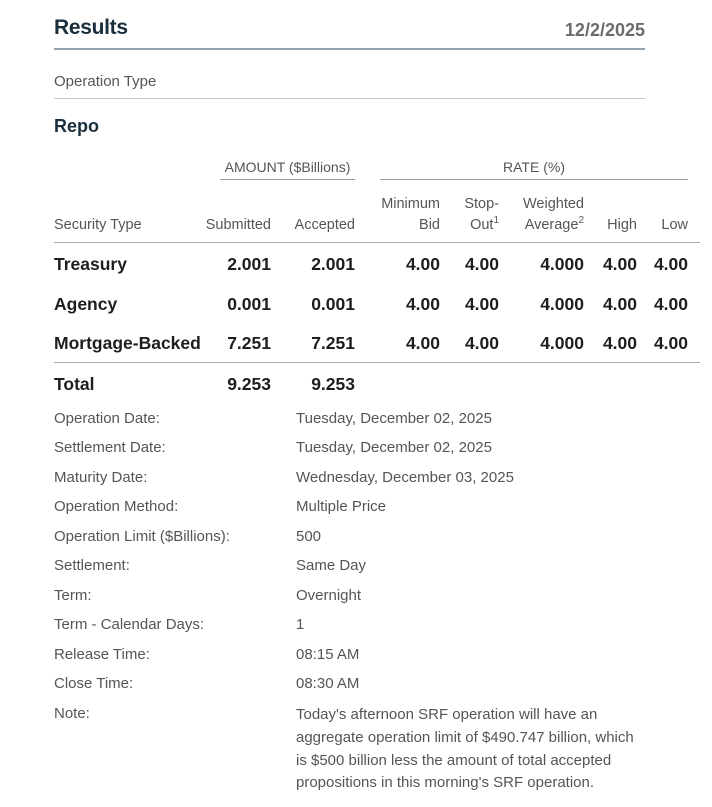 The height and width of the screenshot is (807, 712). Describe the element at coordinates (331, 565) in the screenshot. I see `detail-value: Same Day` at that location.